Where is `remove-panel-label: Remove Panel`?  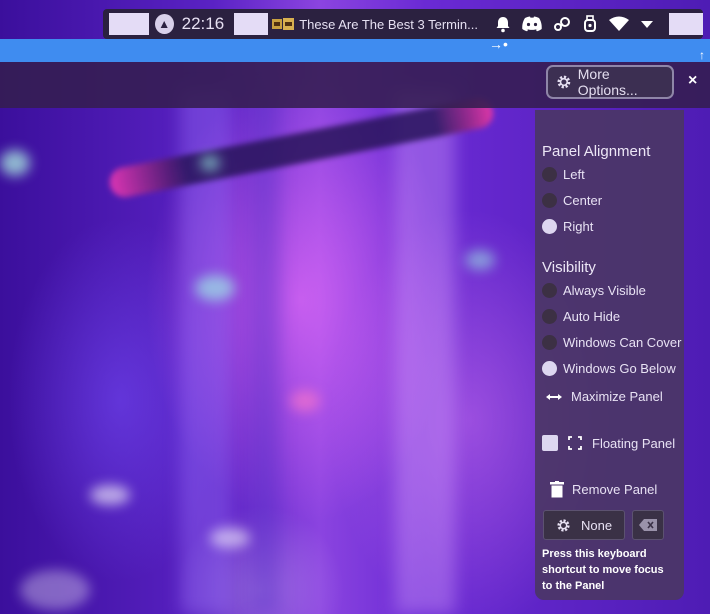
remove-panel-label: Remove Panel is located at coordinates (615, 489).